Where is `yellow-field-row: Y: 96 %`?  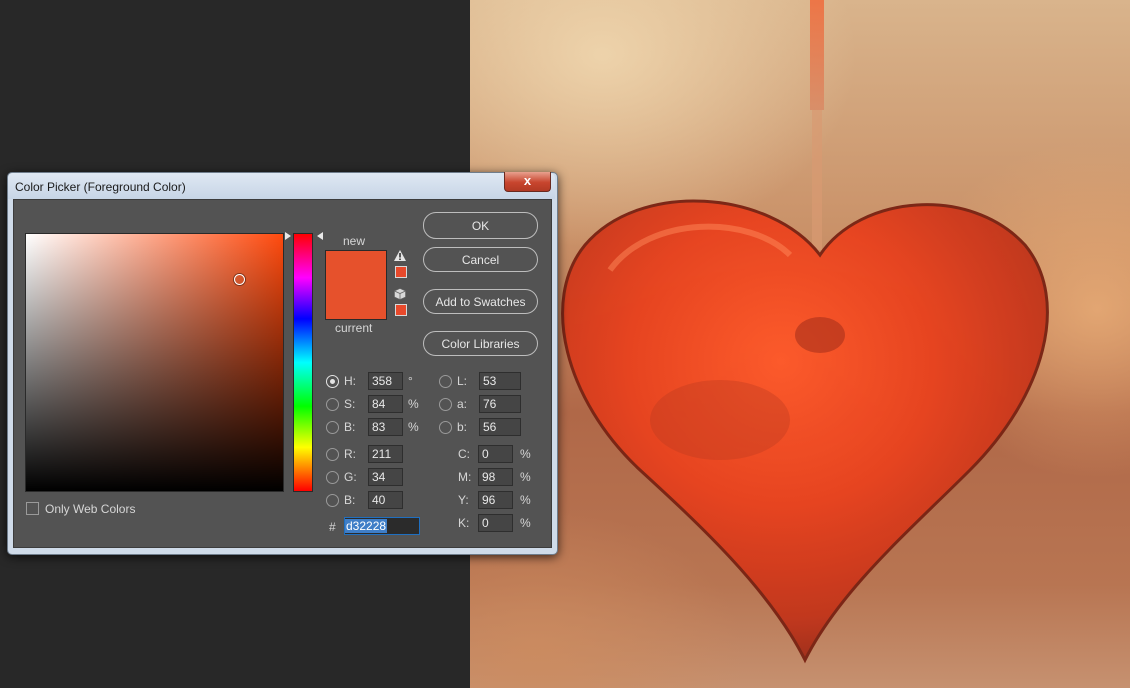
yellow-field-row: Y: 96 % is located at coordinates (503, 500).